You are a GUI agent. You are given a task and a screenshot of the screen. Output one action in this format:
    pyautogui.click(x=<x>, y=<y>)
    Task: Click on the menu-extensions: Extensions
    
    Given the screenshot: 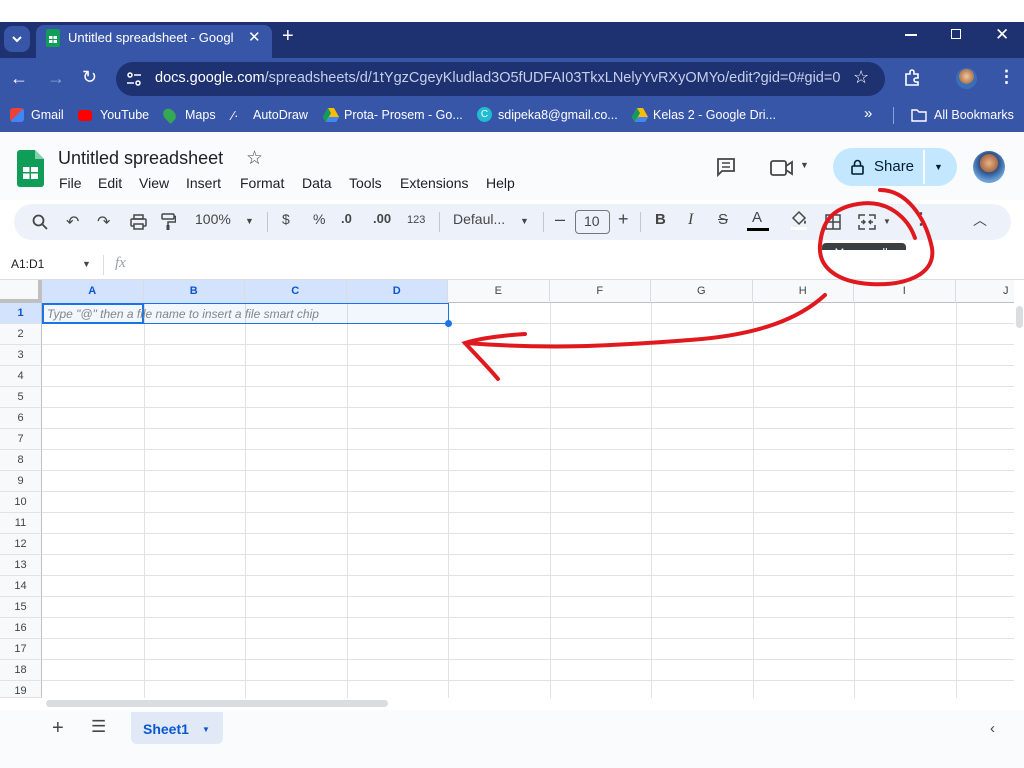 What is the action you would take?
    pyautogui.click(x=434, y=183)
    